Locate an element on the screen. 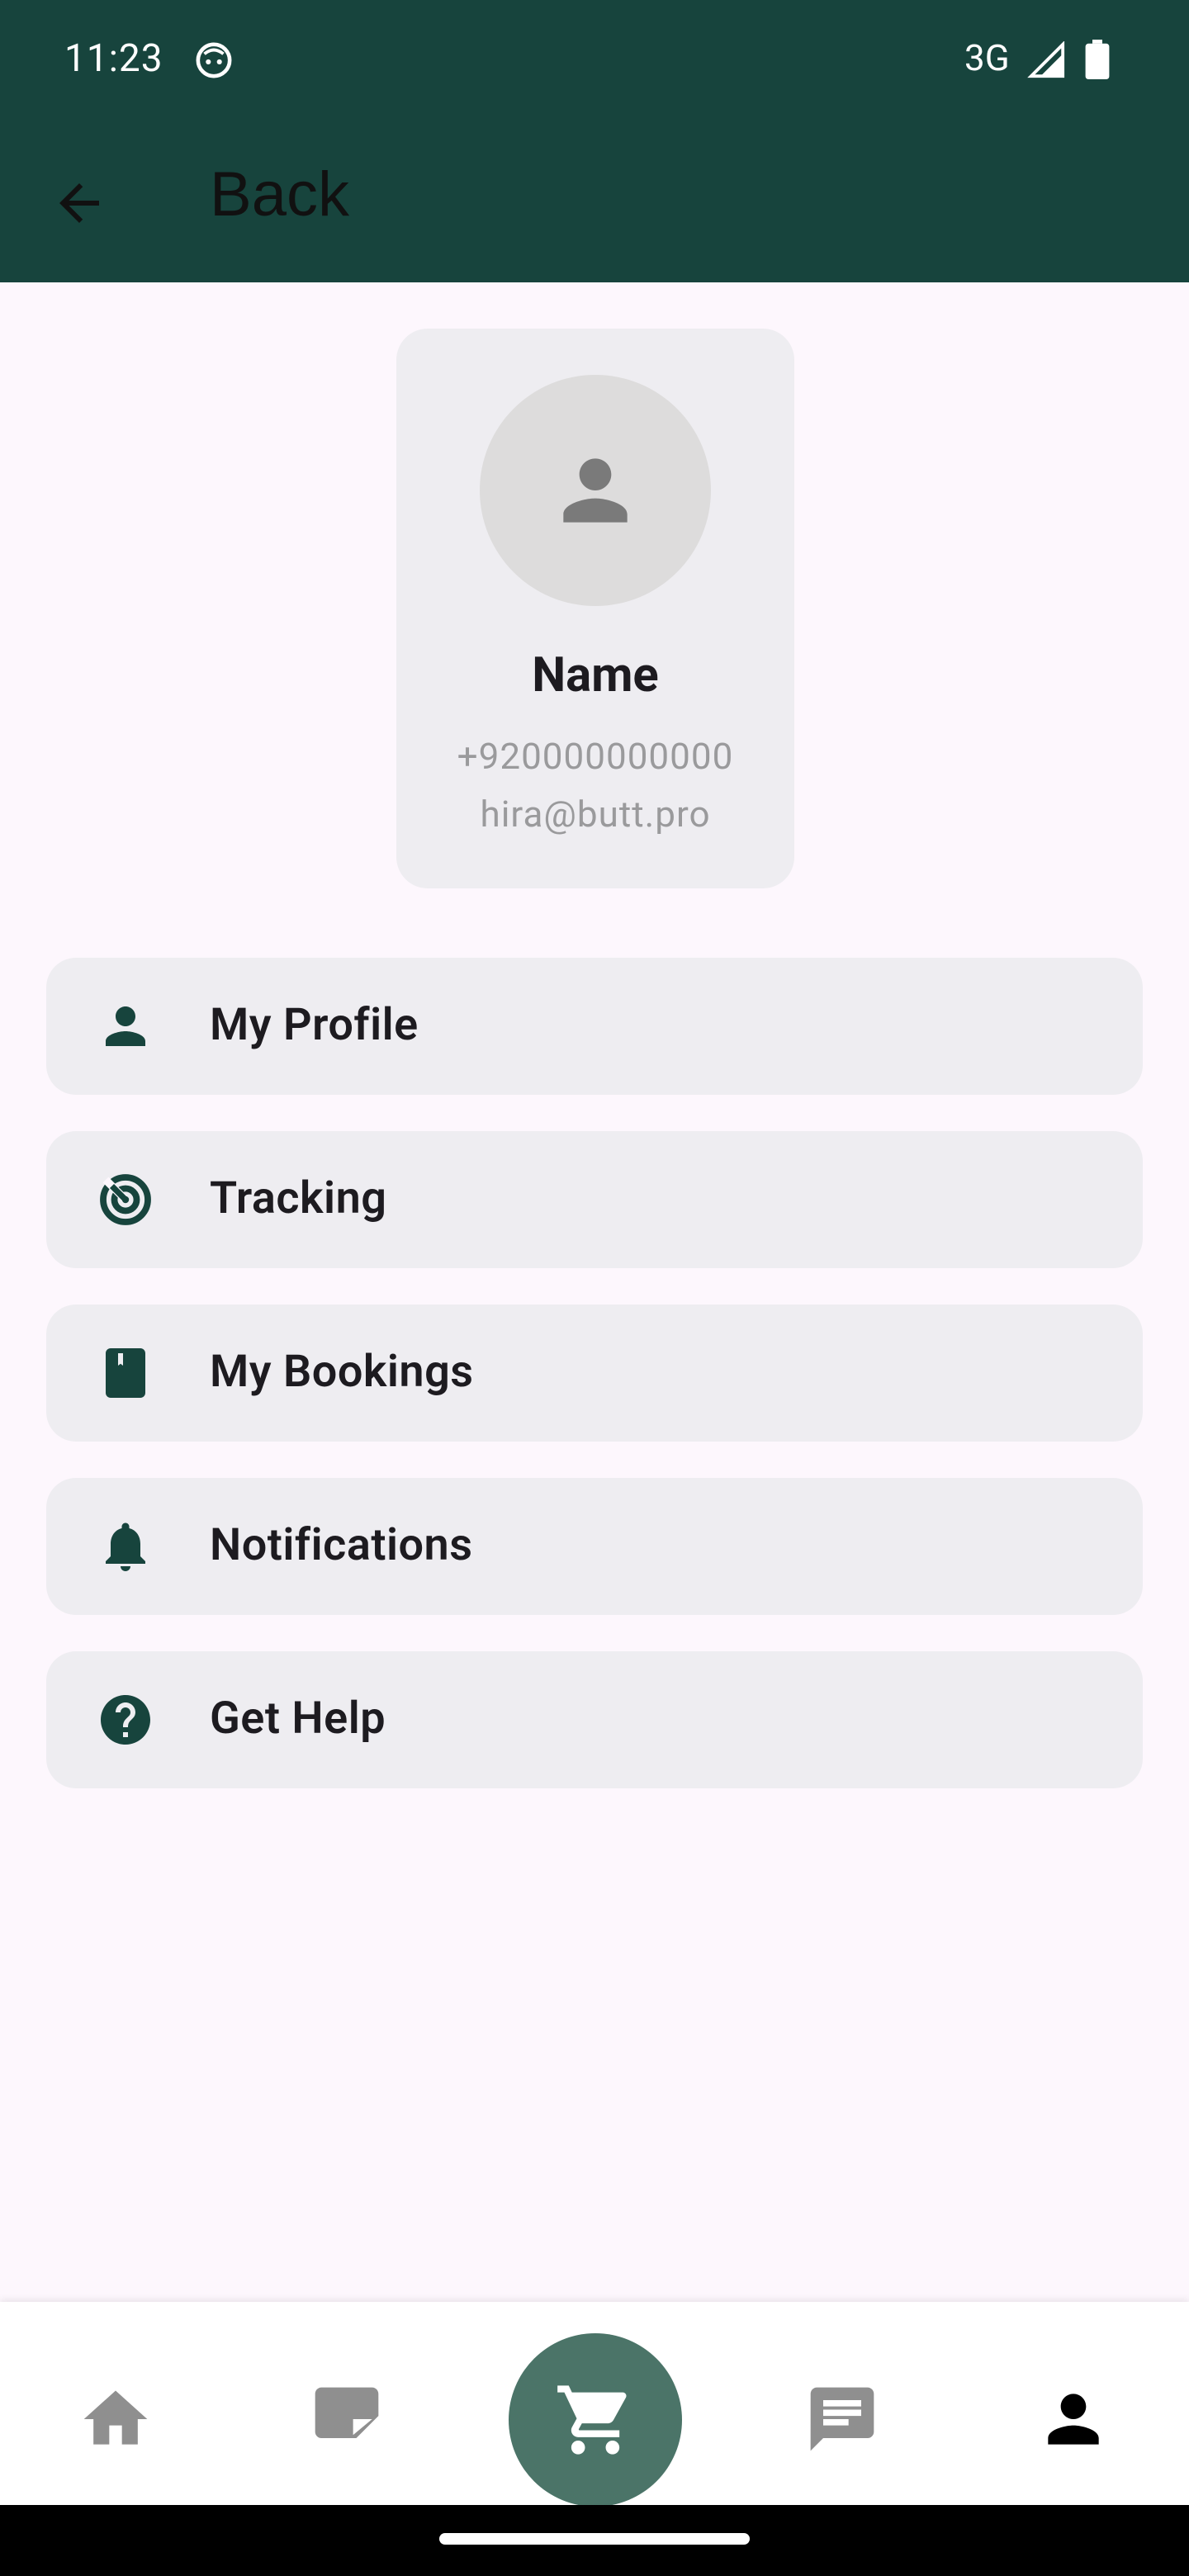 This screenshot has height=2576, width=1189. help-icon is located at coordinates (125, 1720).